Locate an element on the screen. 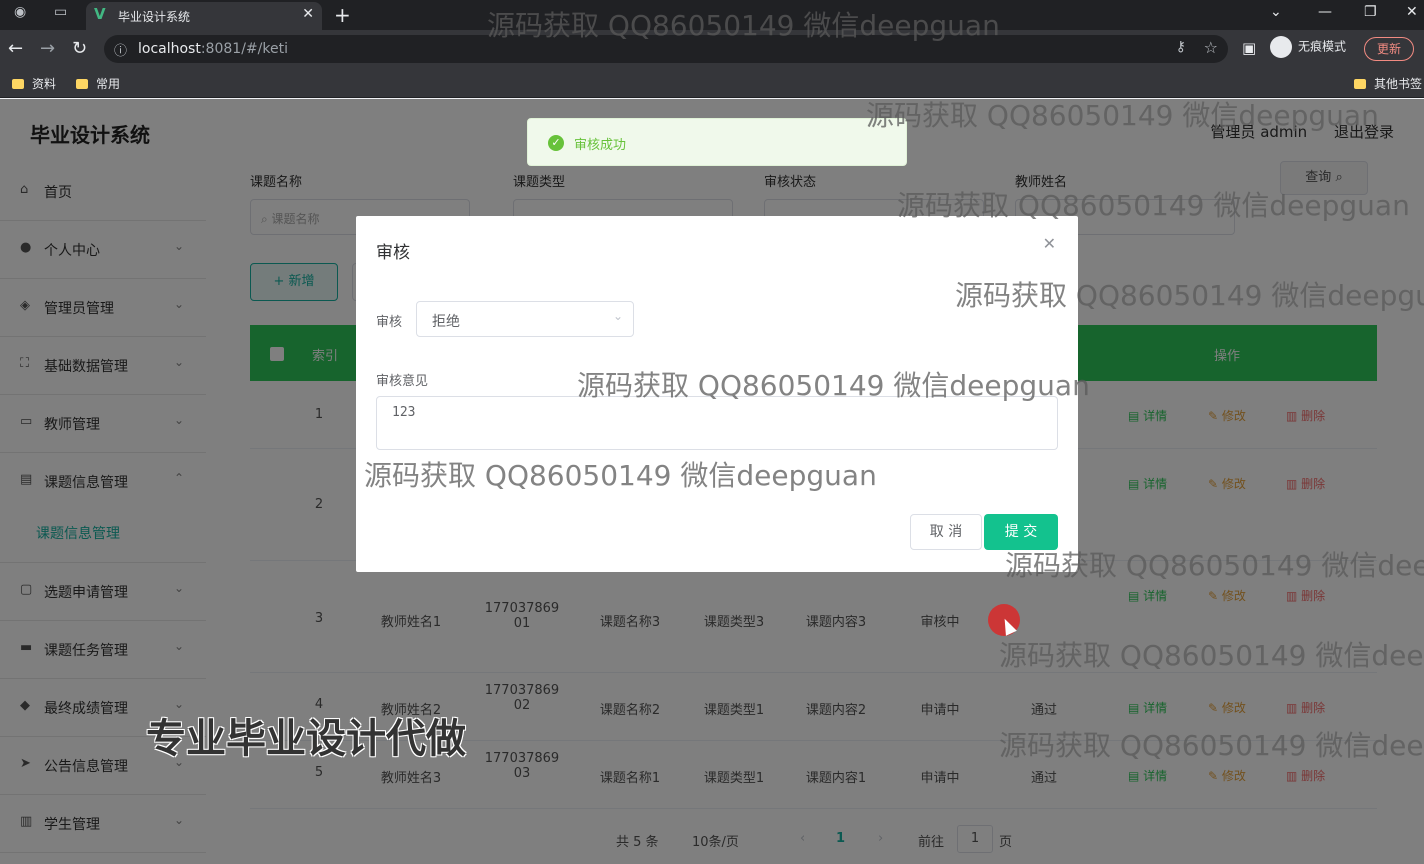 This screenshot has width=1424, height=864. back-icon: ← is located at coordinates (15, 48).